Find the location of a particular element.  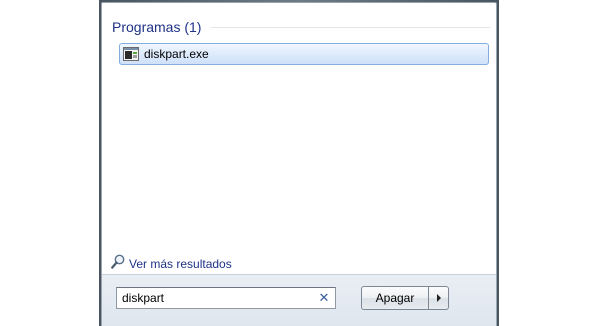

section-title: Programas (1) is located at coordinates (157, 27).